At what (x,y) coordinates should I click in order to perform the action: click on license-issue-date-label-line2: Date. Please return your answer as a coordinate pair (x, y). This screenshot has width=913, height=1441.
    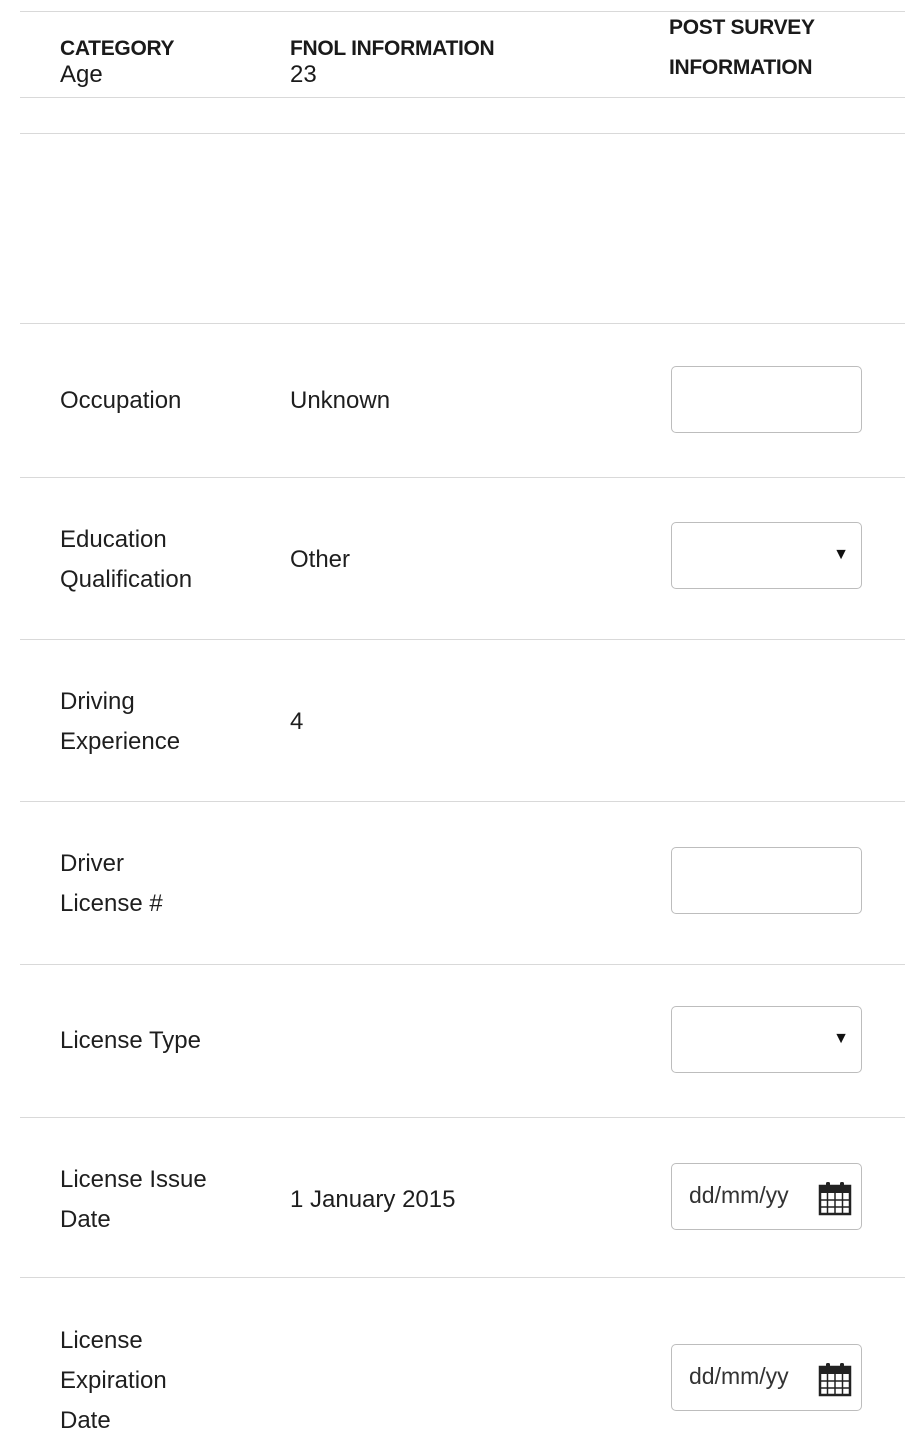
    Looking at the image, I should click on (85, 1219).